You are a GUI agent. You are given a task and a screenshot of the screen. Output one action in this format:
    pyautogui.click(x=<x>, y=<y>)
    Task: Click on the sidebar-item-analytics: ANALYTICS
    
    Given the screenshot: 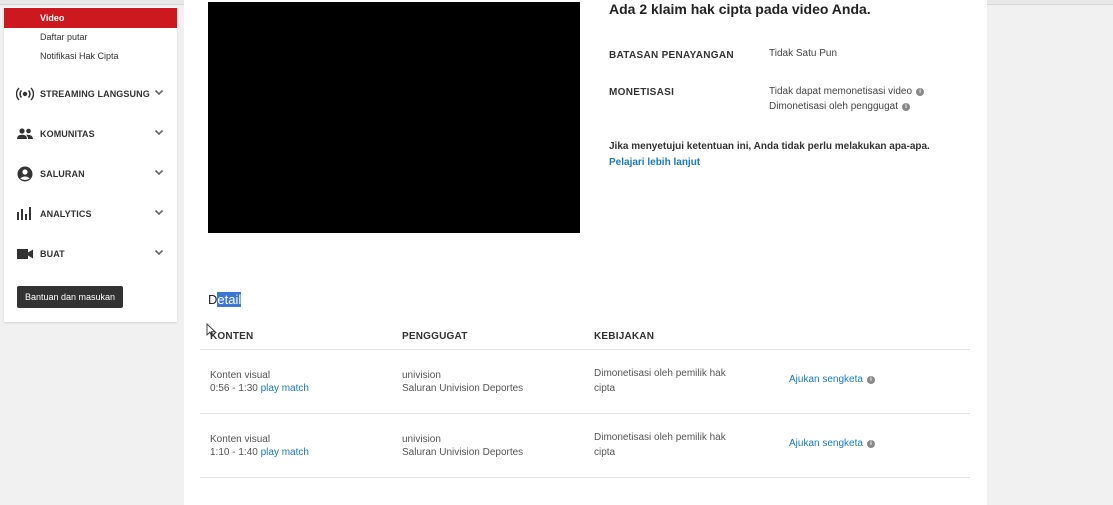 What is the action you would take?
    pyautogui.click(x=90, y=214)
    